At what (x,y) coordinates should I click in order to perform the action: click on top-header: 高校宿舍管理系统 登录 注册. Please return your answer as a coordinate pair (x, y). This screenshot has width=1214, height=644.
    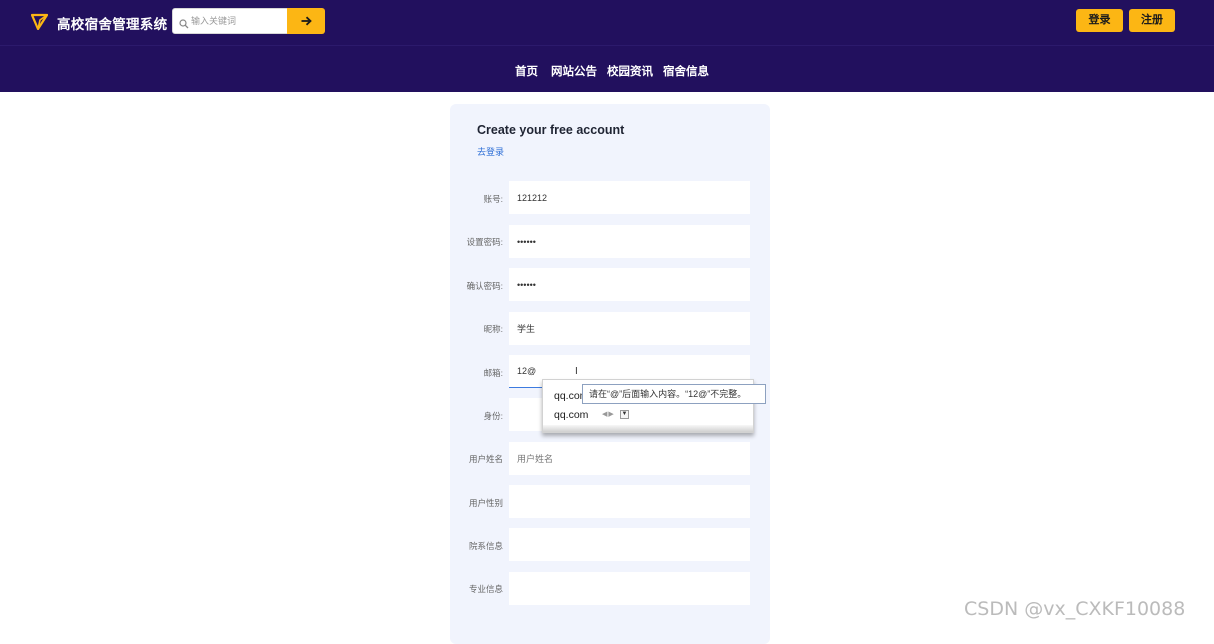
    Looking at the image, I should click on (607, 22).